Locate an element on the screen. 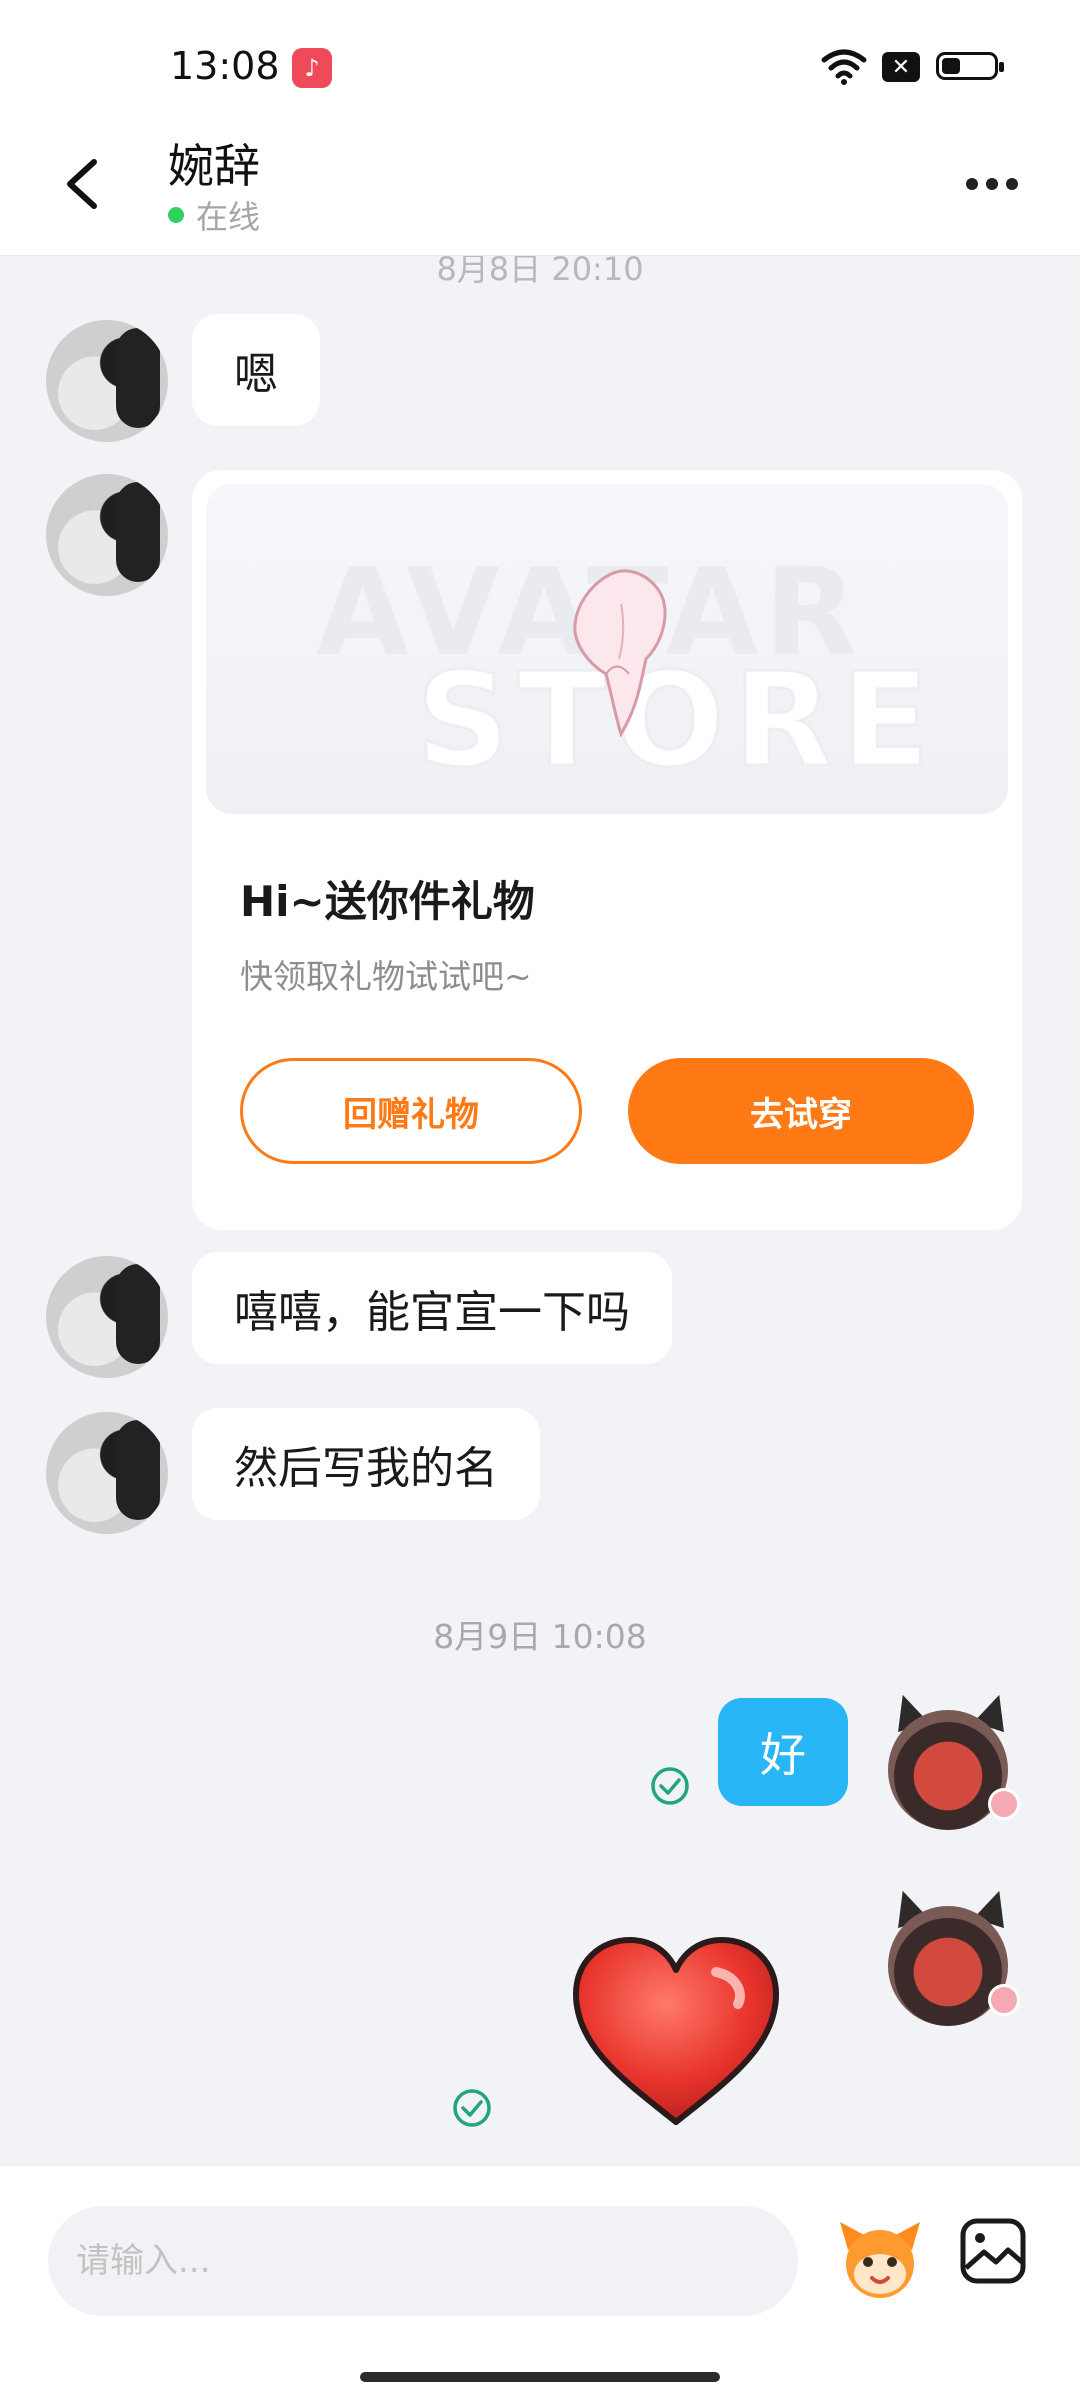 This screenshot has width=1080, height=2400. online-dot-icon is located at coordinates (176, 215).